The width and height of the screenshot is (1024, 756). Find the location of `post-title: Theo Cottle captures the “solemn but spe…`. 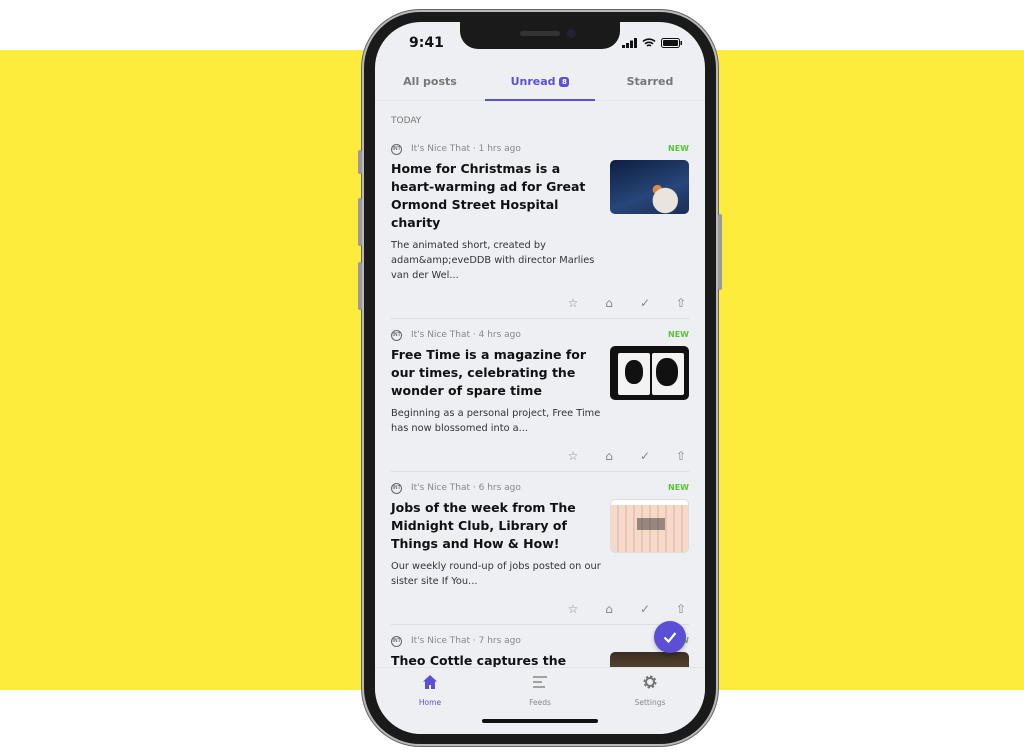

post-title: Theo Cottle captures the “solemn but spe… is located at coordinates (479, 660).